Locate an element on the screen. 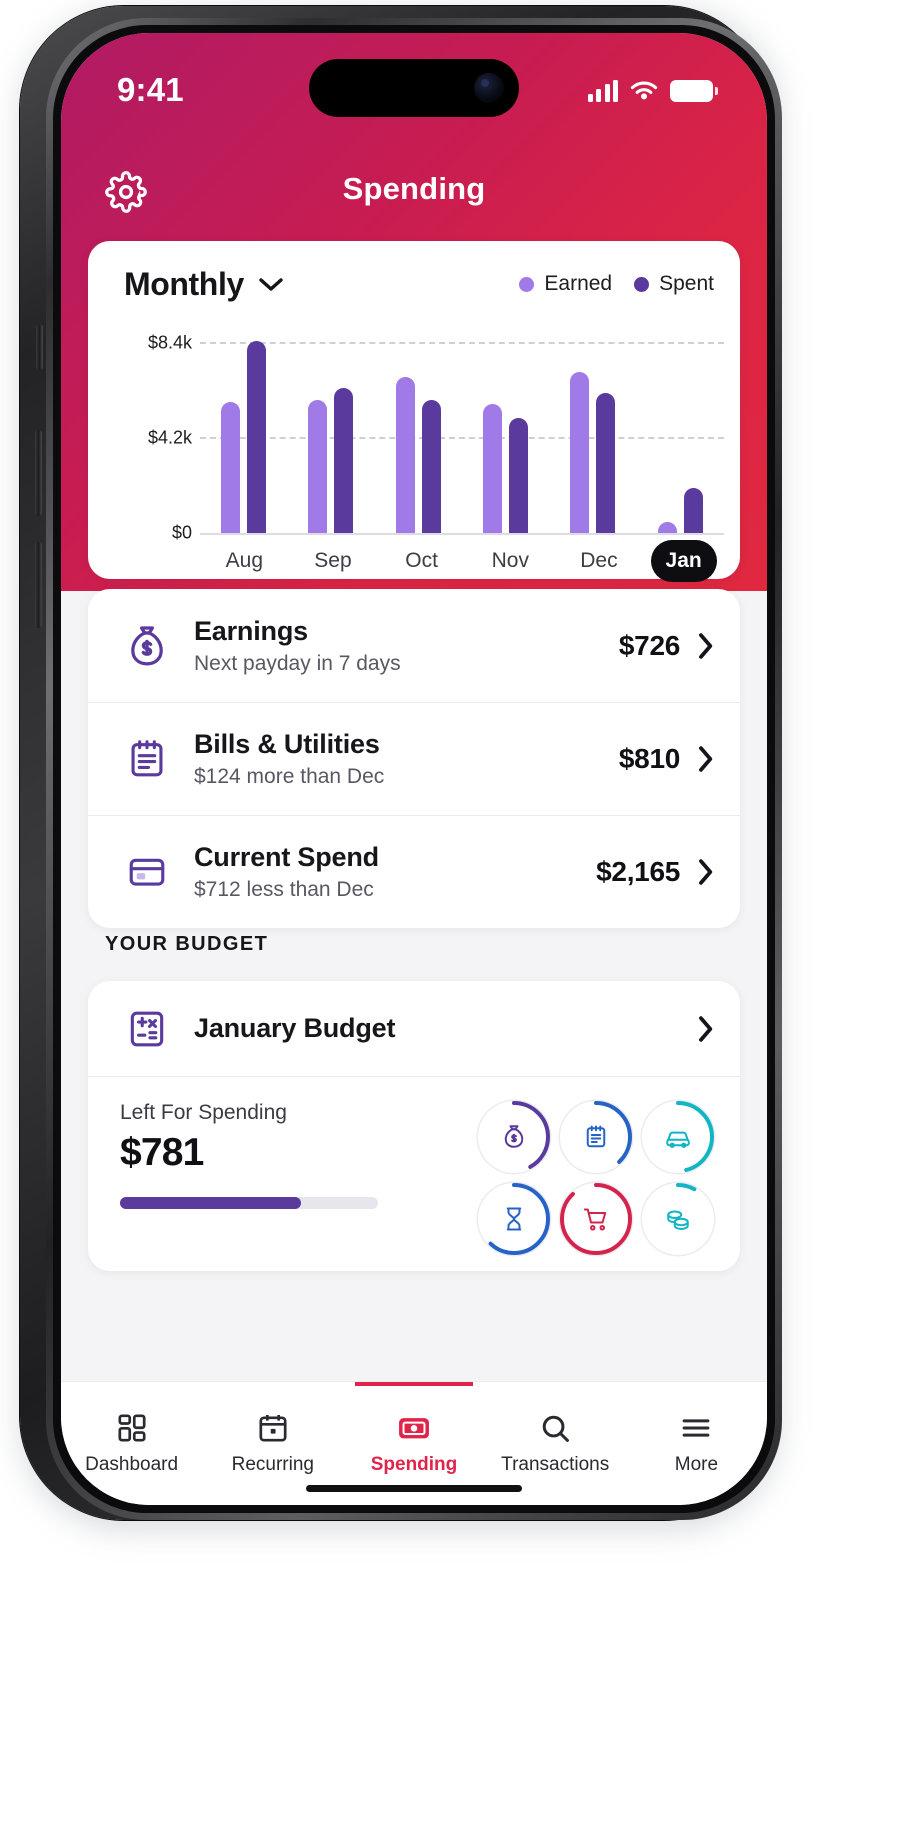 This screenshot has height=1840, width=900. budget-card: January Budget Left For Spending $781 is located at coordinates (414, 1126).